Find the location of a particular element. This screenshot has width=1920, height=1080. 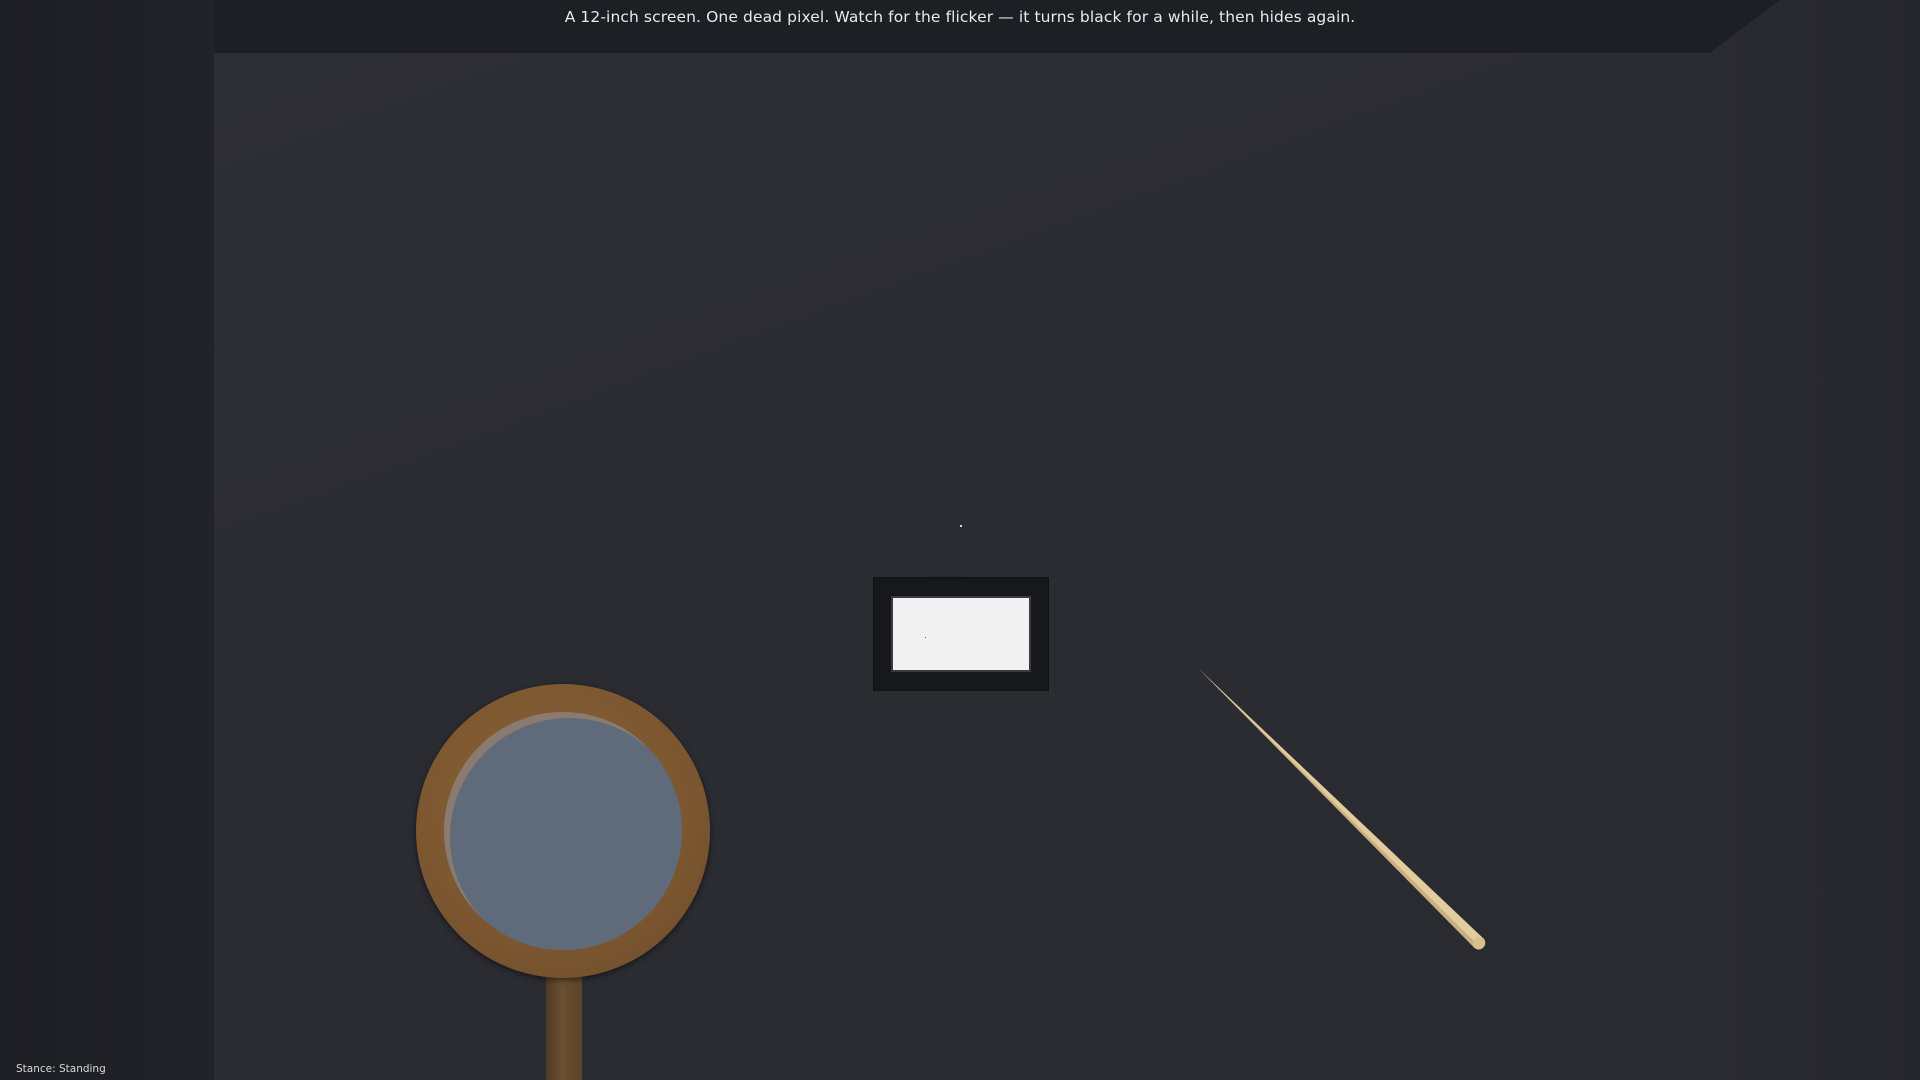

magnifier-rim is located at coordinates (563, 831).